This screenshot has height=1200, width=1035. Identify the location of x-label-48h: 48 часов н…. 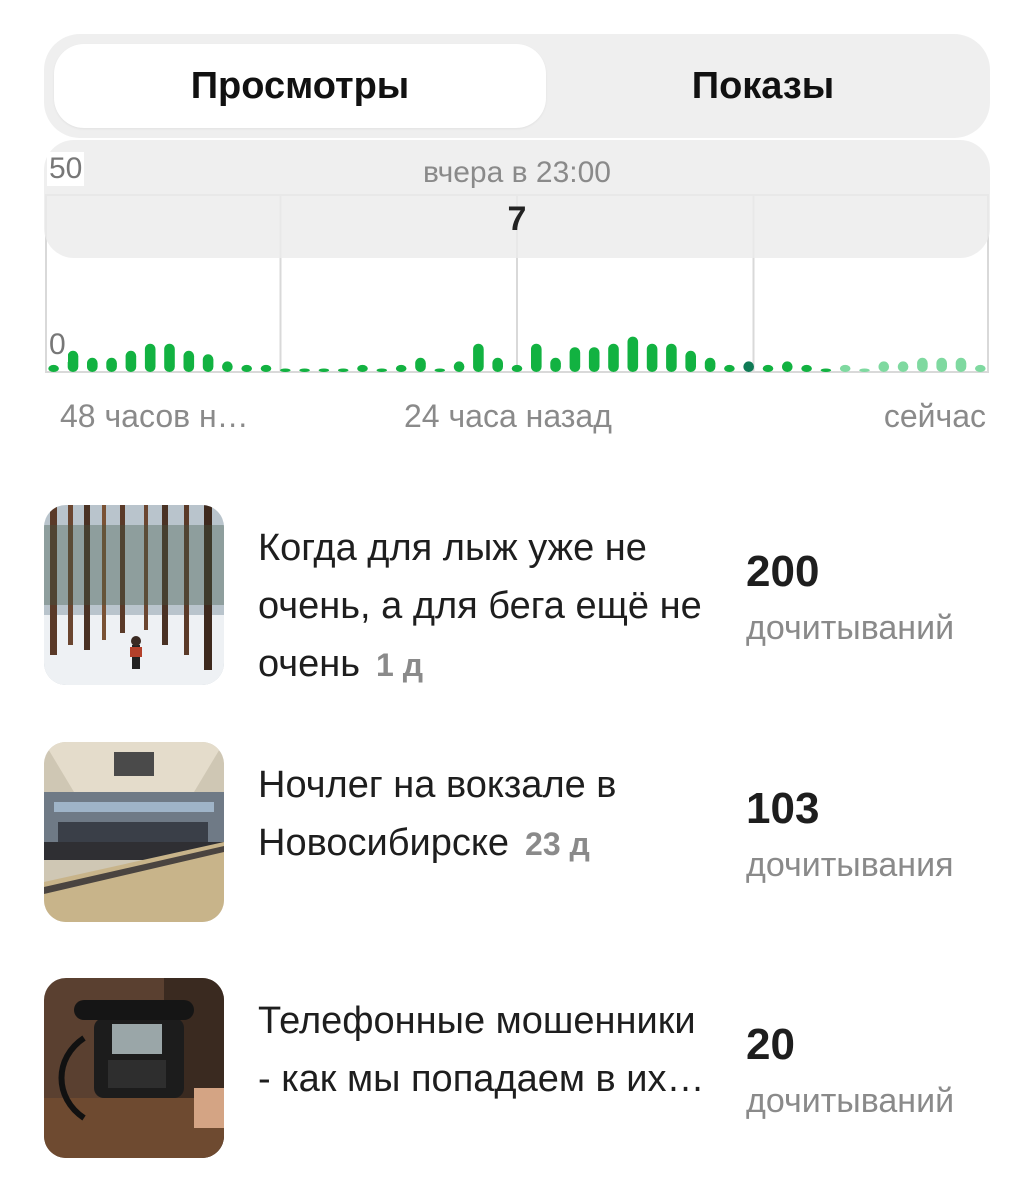
(154, 416).